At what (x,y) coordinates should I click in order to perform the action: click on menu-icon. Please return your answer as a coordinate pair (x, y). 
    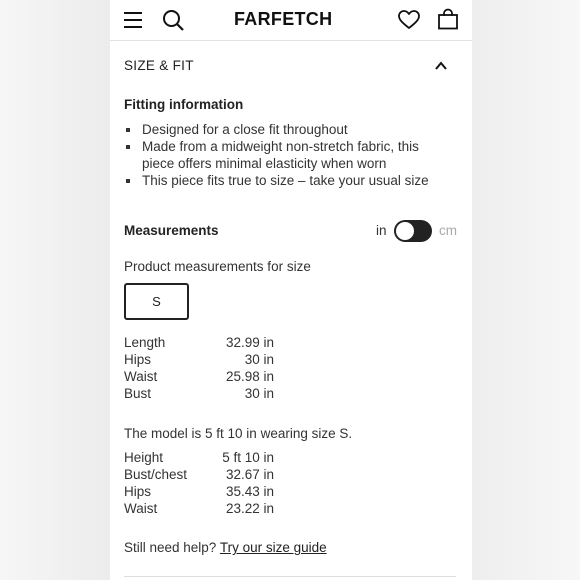
    Looking at the image, I should click on (133, 20).